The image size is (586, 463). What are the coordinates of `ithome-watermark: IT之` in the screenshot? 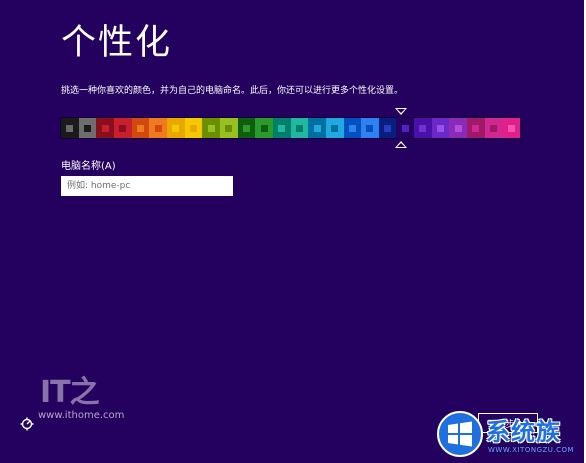 It's located at (70, 392).